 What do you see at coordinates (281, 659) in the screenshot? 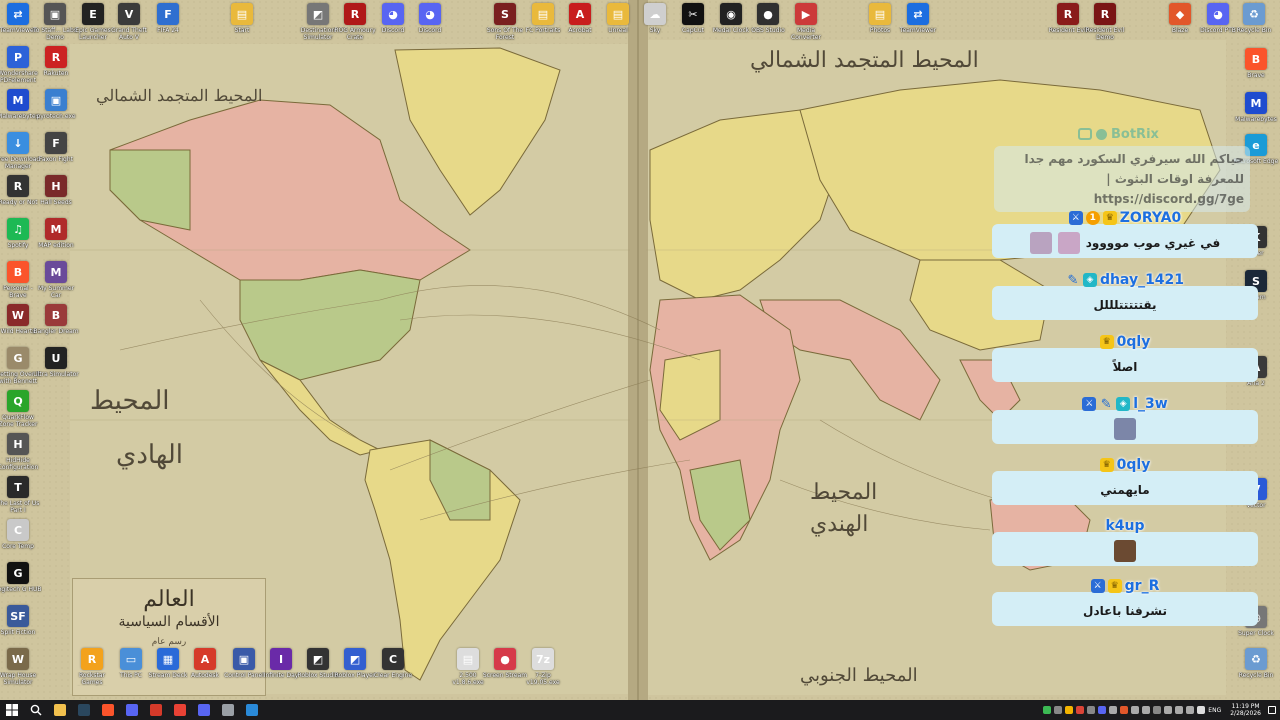
I see `game-icon: I` at bounding box center [281, 659].